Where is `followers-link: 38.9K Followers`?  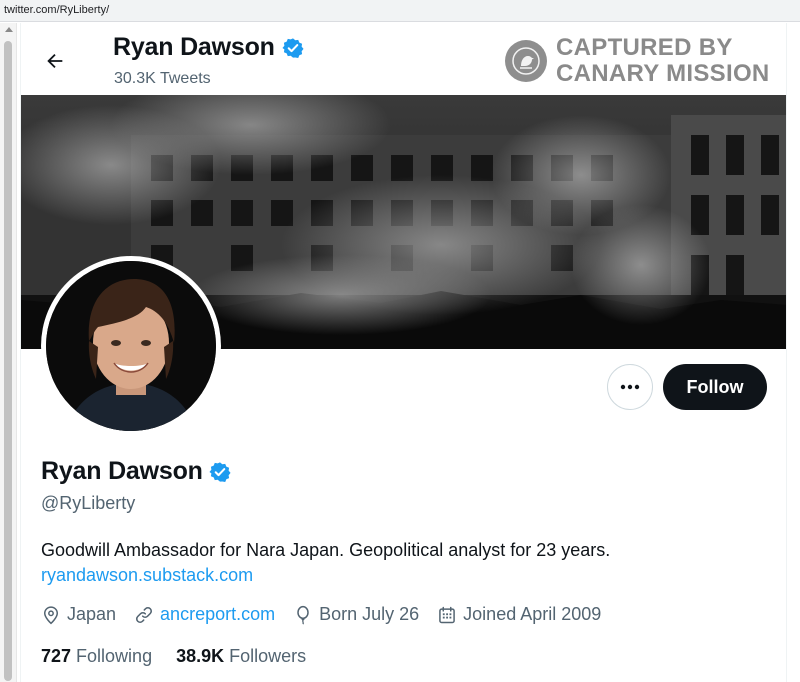 followers-link: 38.9K Followers is located at coordinates (241, 656).